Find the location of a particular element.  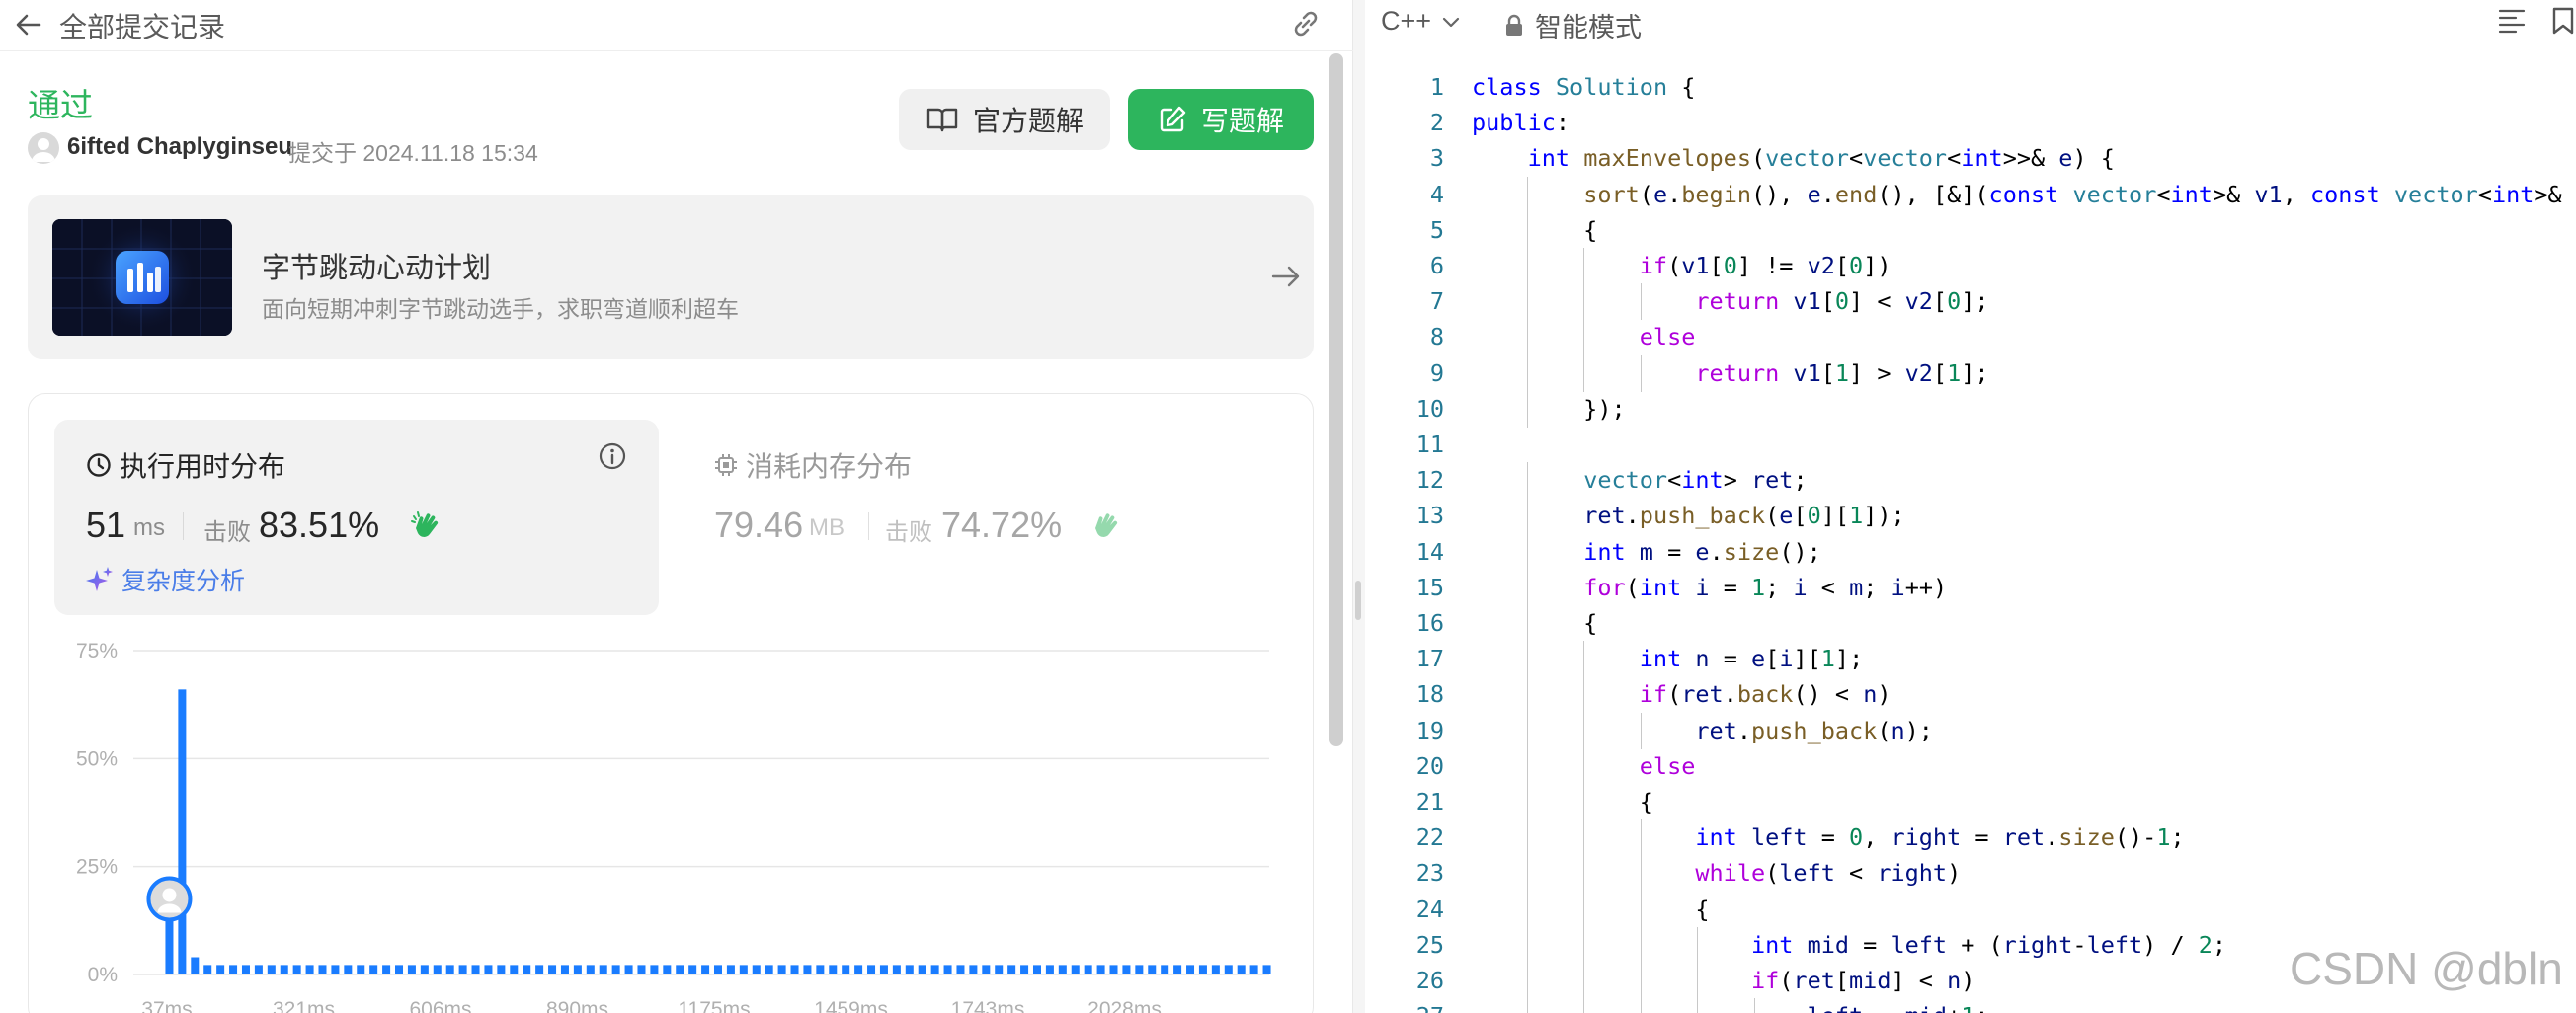

x-tick-label: 606ms is located at coordinates (440, 1005).